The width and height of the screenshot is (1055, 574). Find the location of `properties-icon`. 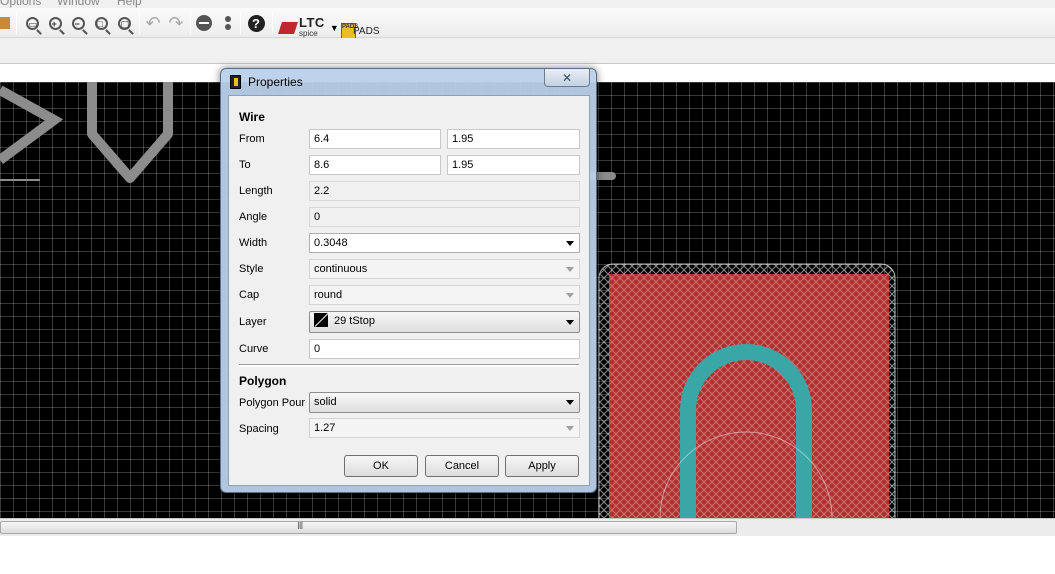

properties-icon is located at coordinates (235, 82).